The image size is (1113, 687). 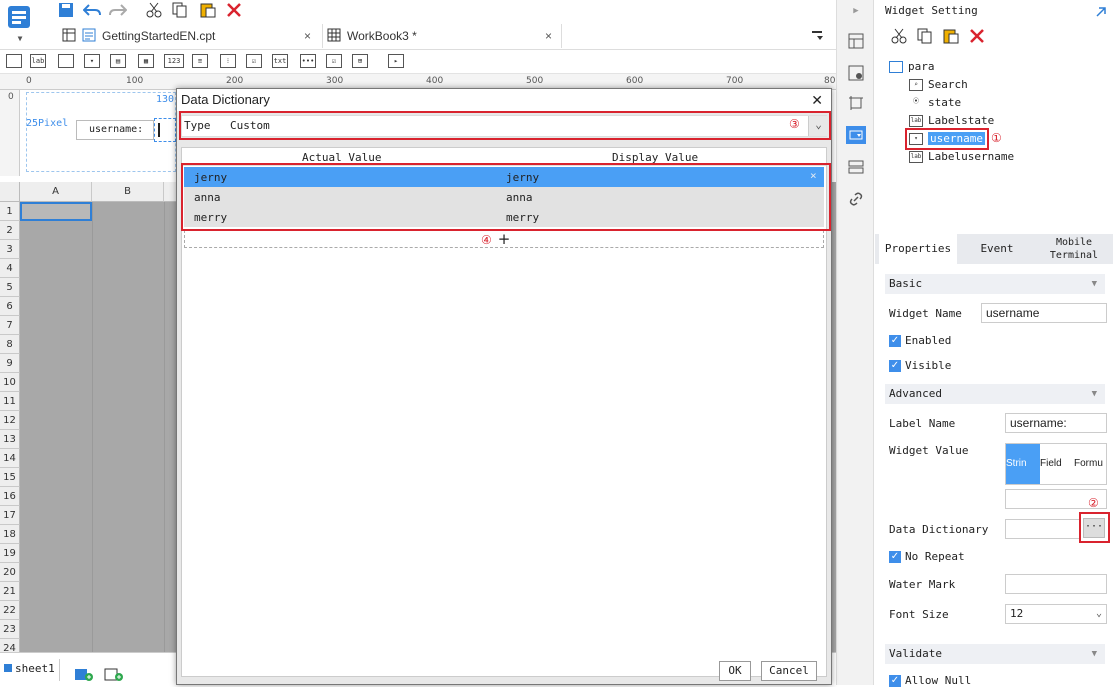 I want to click on row-header: 3, so click(x=10, y=249).